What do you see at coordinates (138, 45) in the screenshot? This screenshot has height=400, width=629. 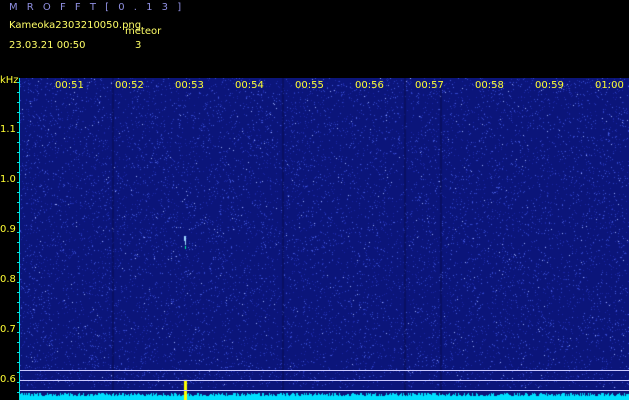 I see `meteor-count: 3` at bounding box center [138, 45].